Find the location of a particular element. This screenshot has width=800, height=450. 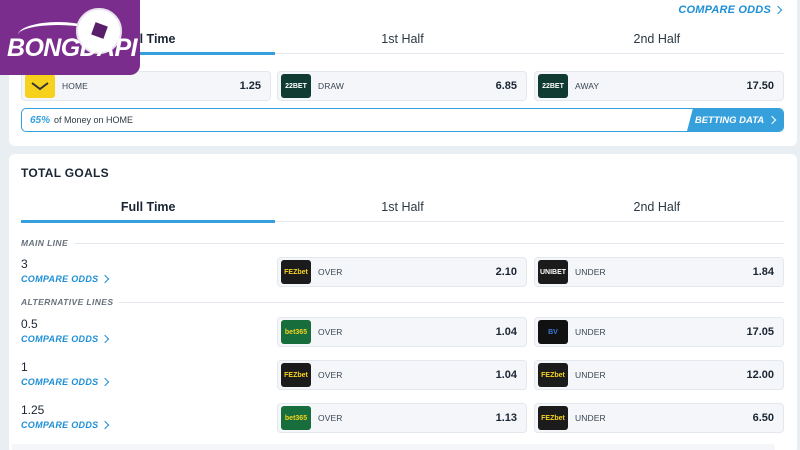

tab-full-time: Full Time is located at coordinates (148, 210).